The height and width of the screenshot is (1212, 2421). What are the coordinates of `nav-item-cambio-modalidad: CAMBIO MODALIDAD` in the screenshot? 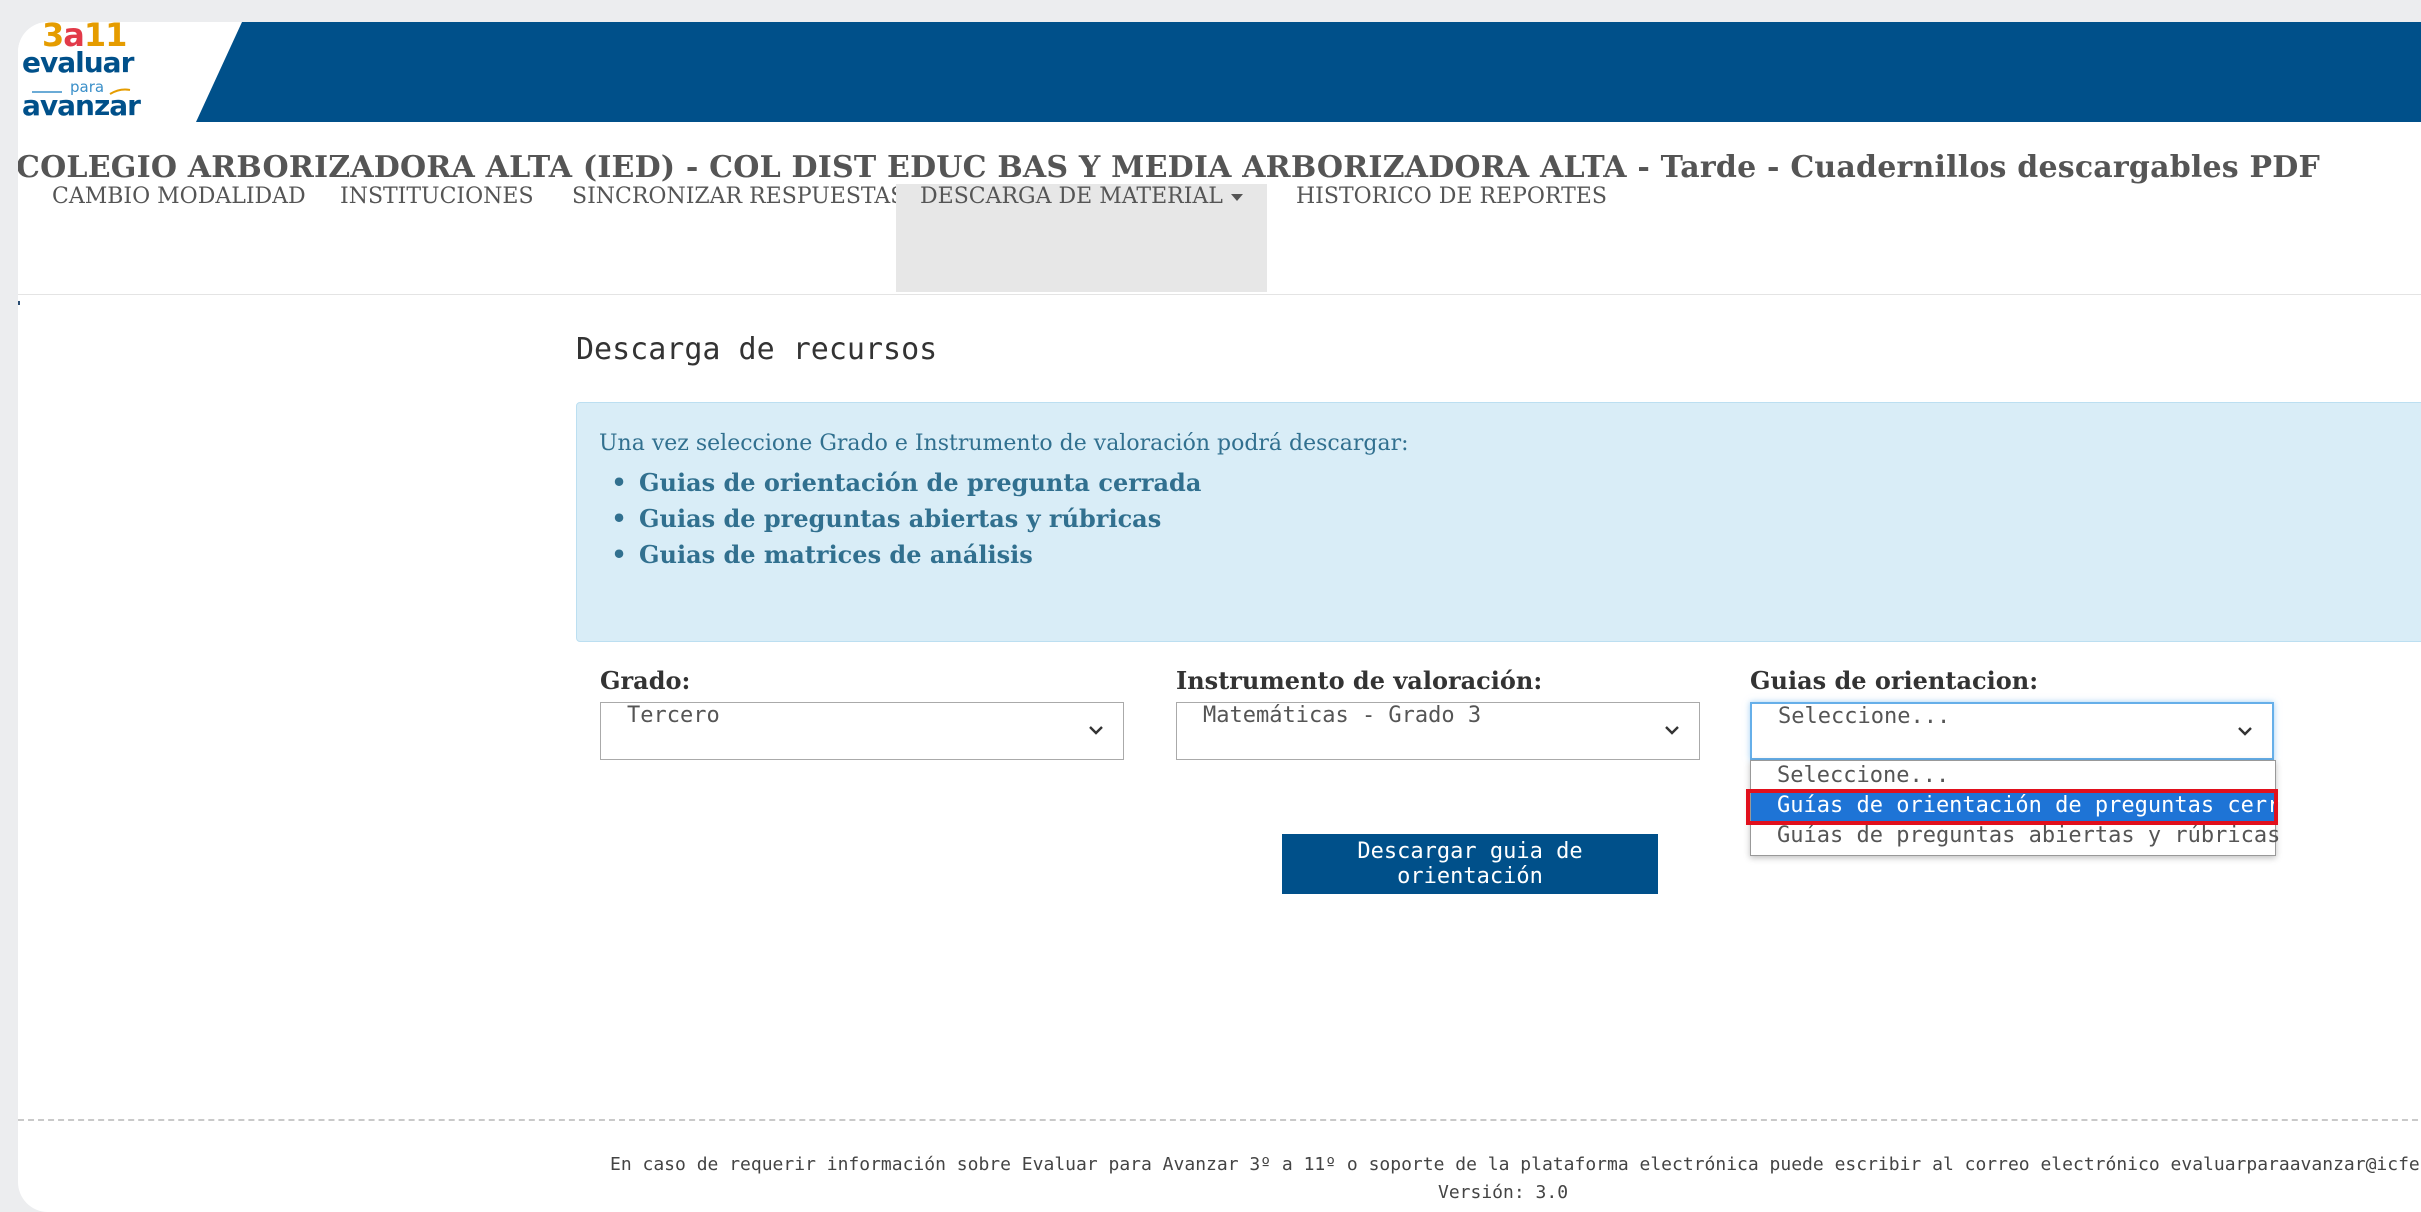 It's located at (179, 238).